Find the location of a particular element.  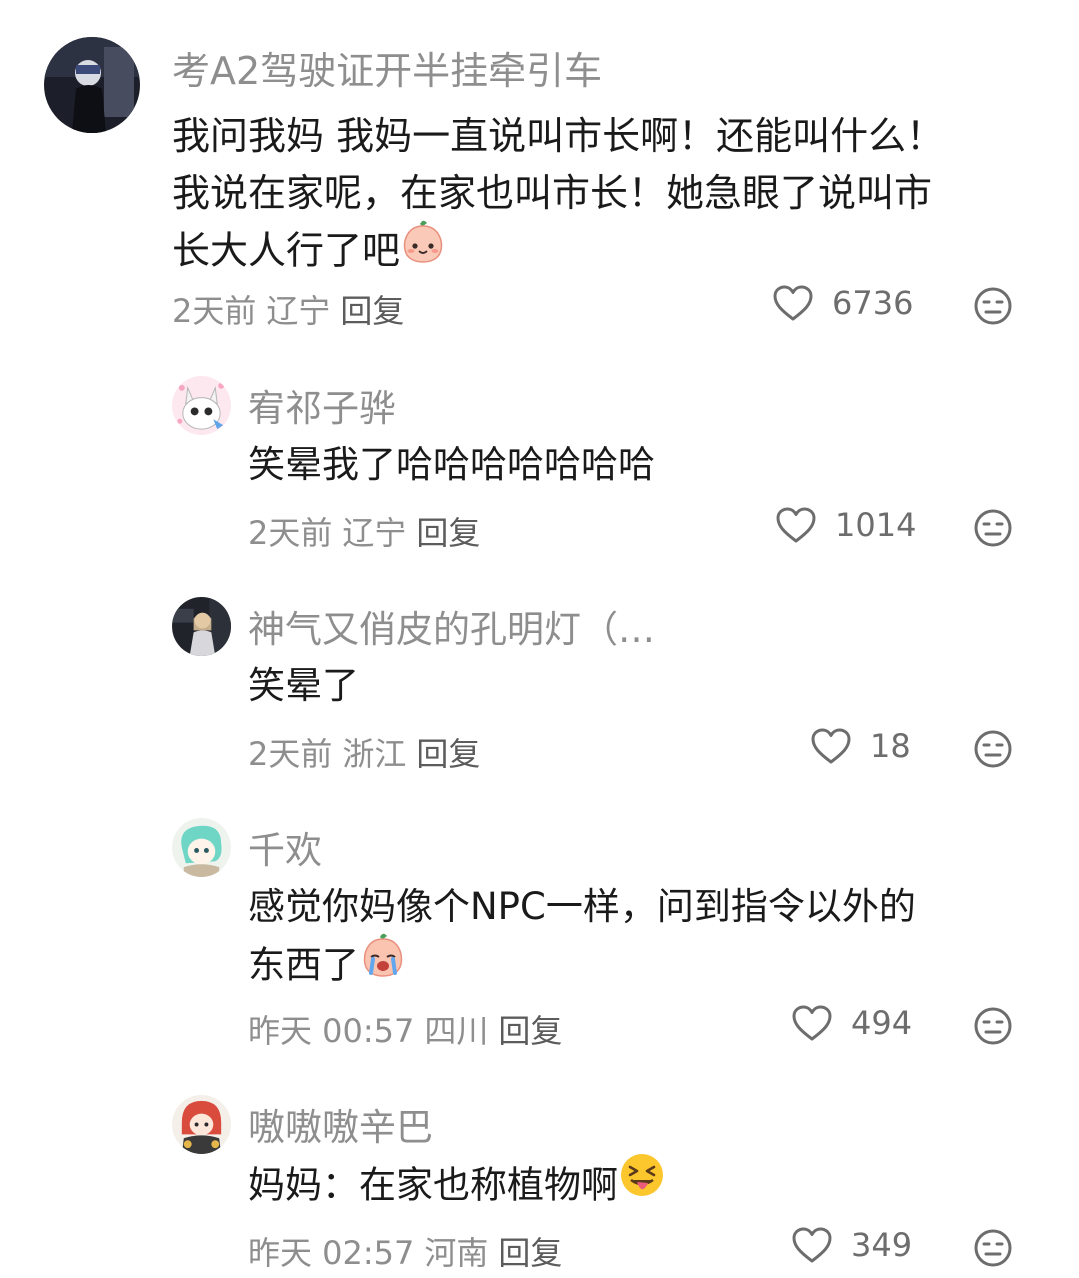

comment-location: 四川 is located at coordinates (456, 1031).